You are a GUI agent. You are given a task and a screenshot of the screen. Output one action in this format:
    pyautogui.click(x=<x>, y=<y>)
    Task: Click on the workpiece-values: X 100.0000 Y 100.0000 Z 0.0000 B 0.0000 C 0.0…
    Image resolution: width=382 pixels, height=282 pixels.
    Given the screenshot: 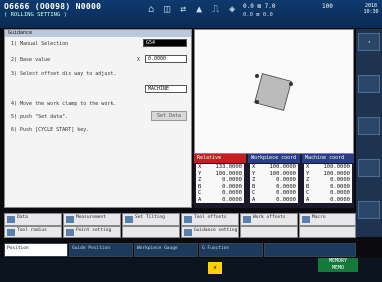 What is the action you would take?
    pyautogui.click(x=274, y=183)
    